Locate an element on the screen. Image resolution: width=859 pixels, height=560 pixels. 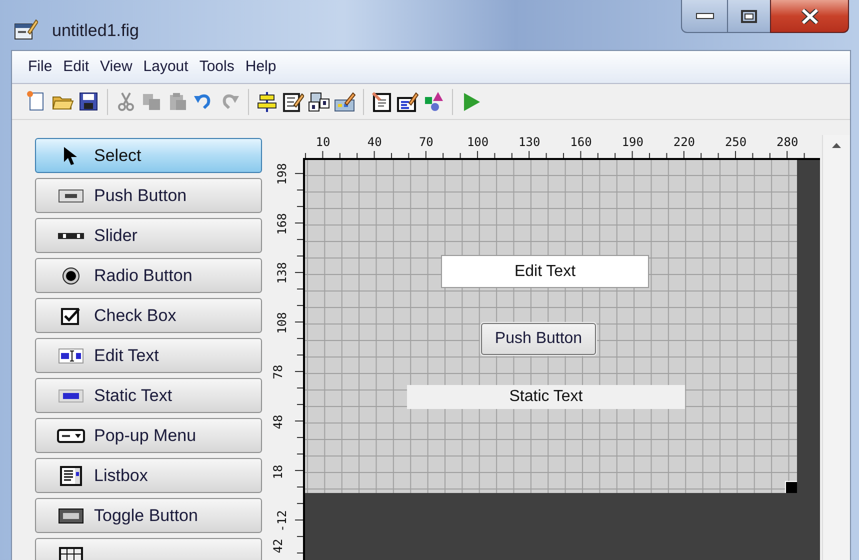
ruler-label: 18 is located at coordinates (278, 471).